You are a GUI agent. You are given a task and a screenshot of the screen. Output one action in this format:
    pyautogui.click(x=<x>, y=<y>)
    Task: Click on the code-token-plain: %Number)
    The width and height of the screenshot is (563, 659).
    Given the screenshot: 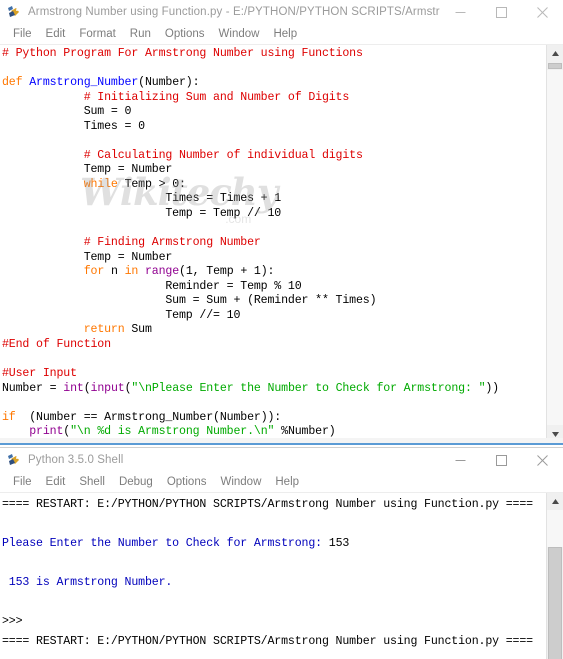 What is the action you would take?
    pyautogui.click(x=305, y=432)
    